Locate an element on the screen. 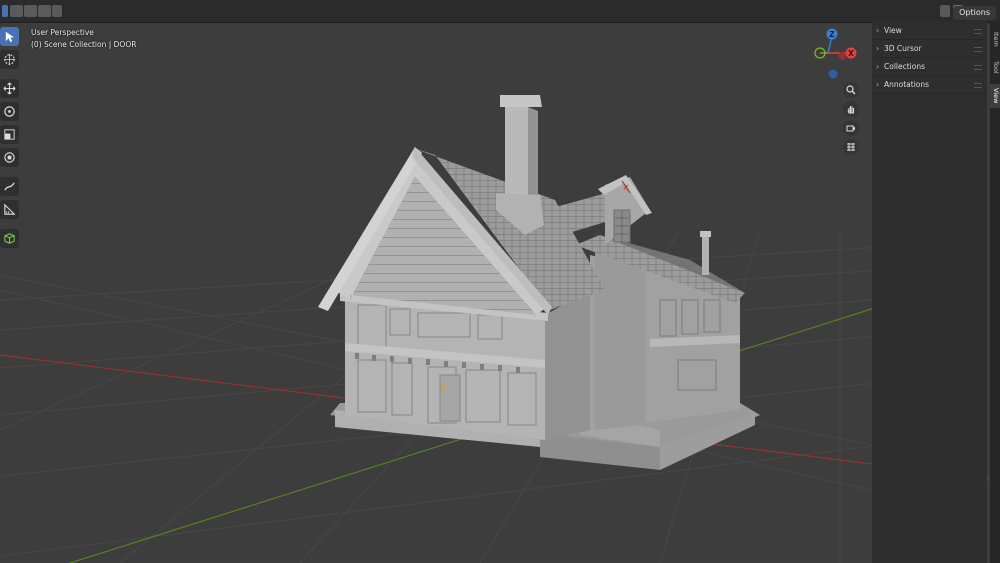 The width and height of the screenshot is (1000, 563). options-dropdown: Options is located at coordinates (974, 13).